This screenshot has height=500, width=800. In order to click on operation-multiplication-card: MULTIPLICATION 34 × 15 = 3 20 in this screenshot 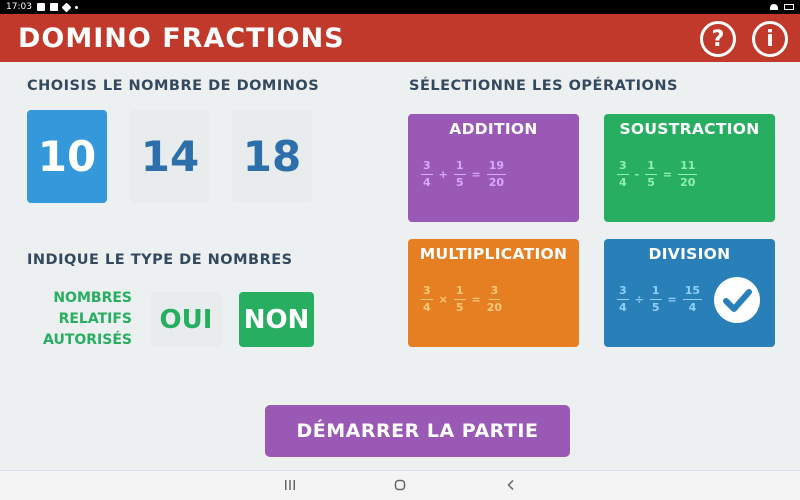, I will do `click(493, 293)`.